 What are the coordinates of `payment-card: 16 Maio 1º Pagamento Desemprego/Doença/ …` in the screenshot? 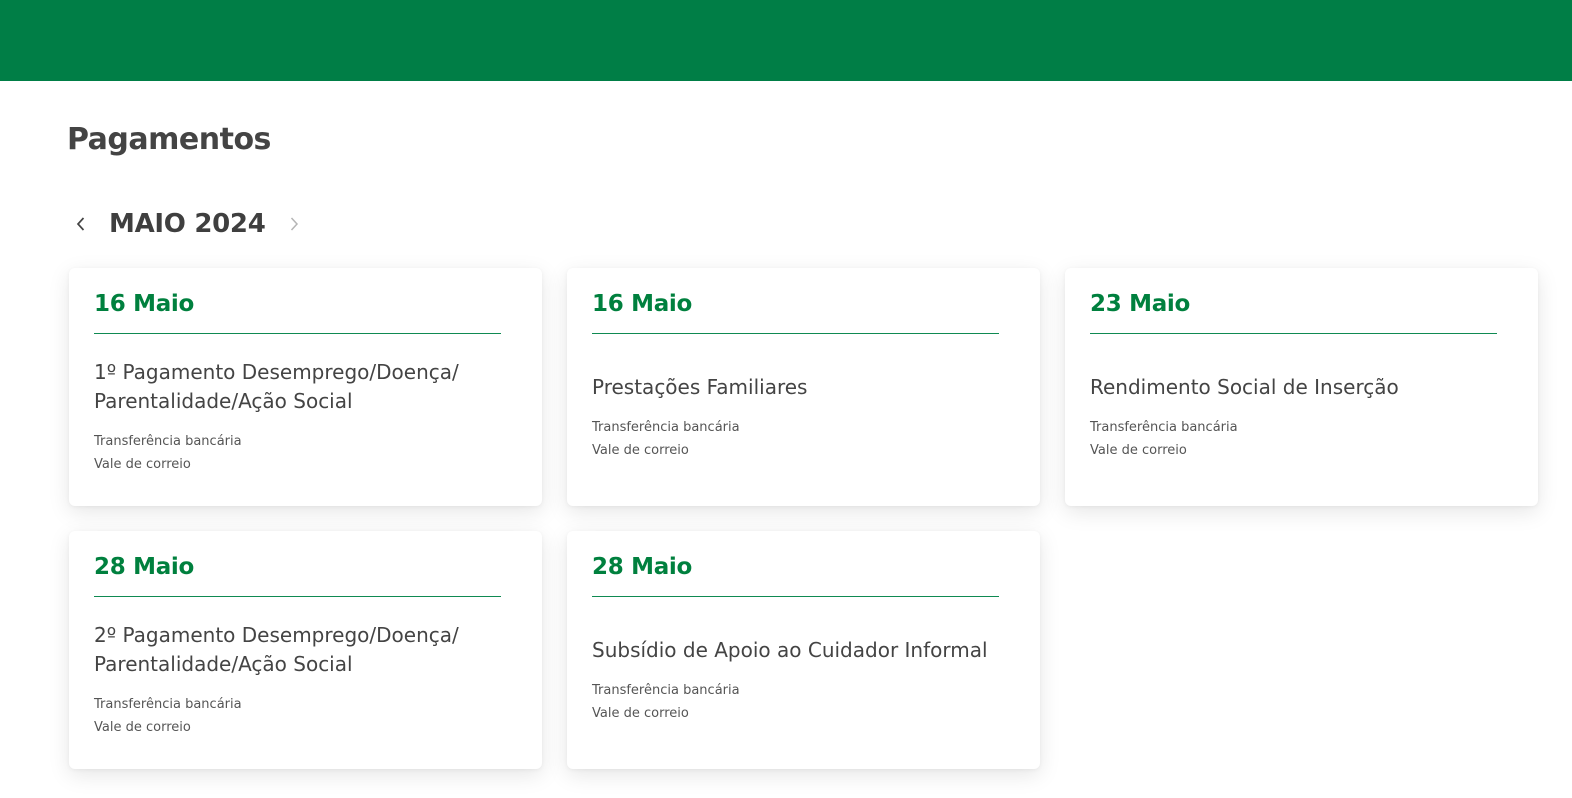 It's located at (305, 387).